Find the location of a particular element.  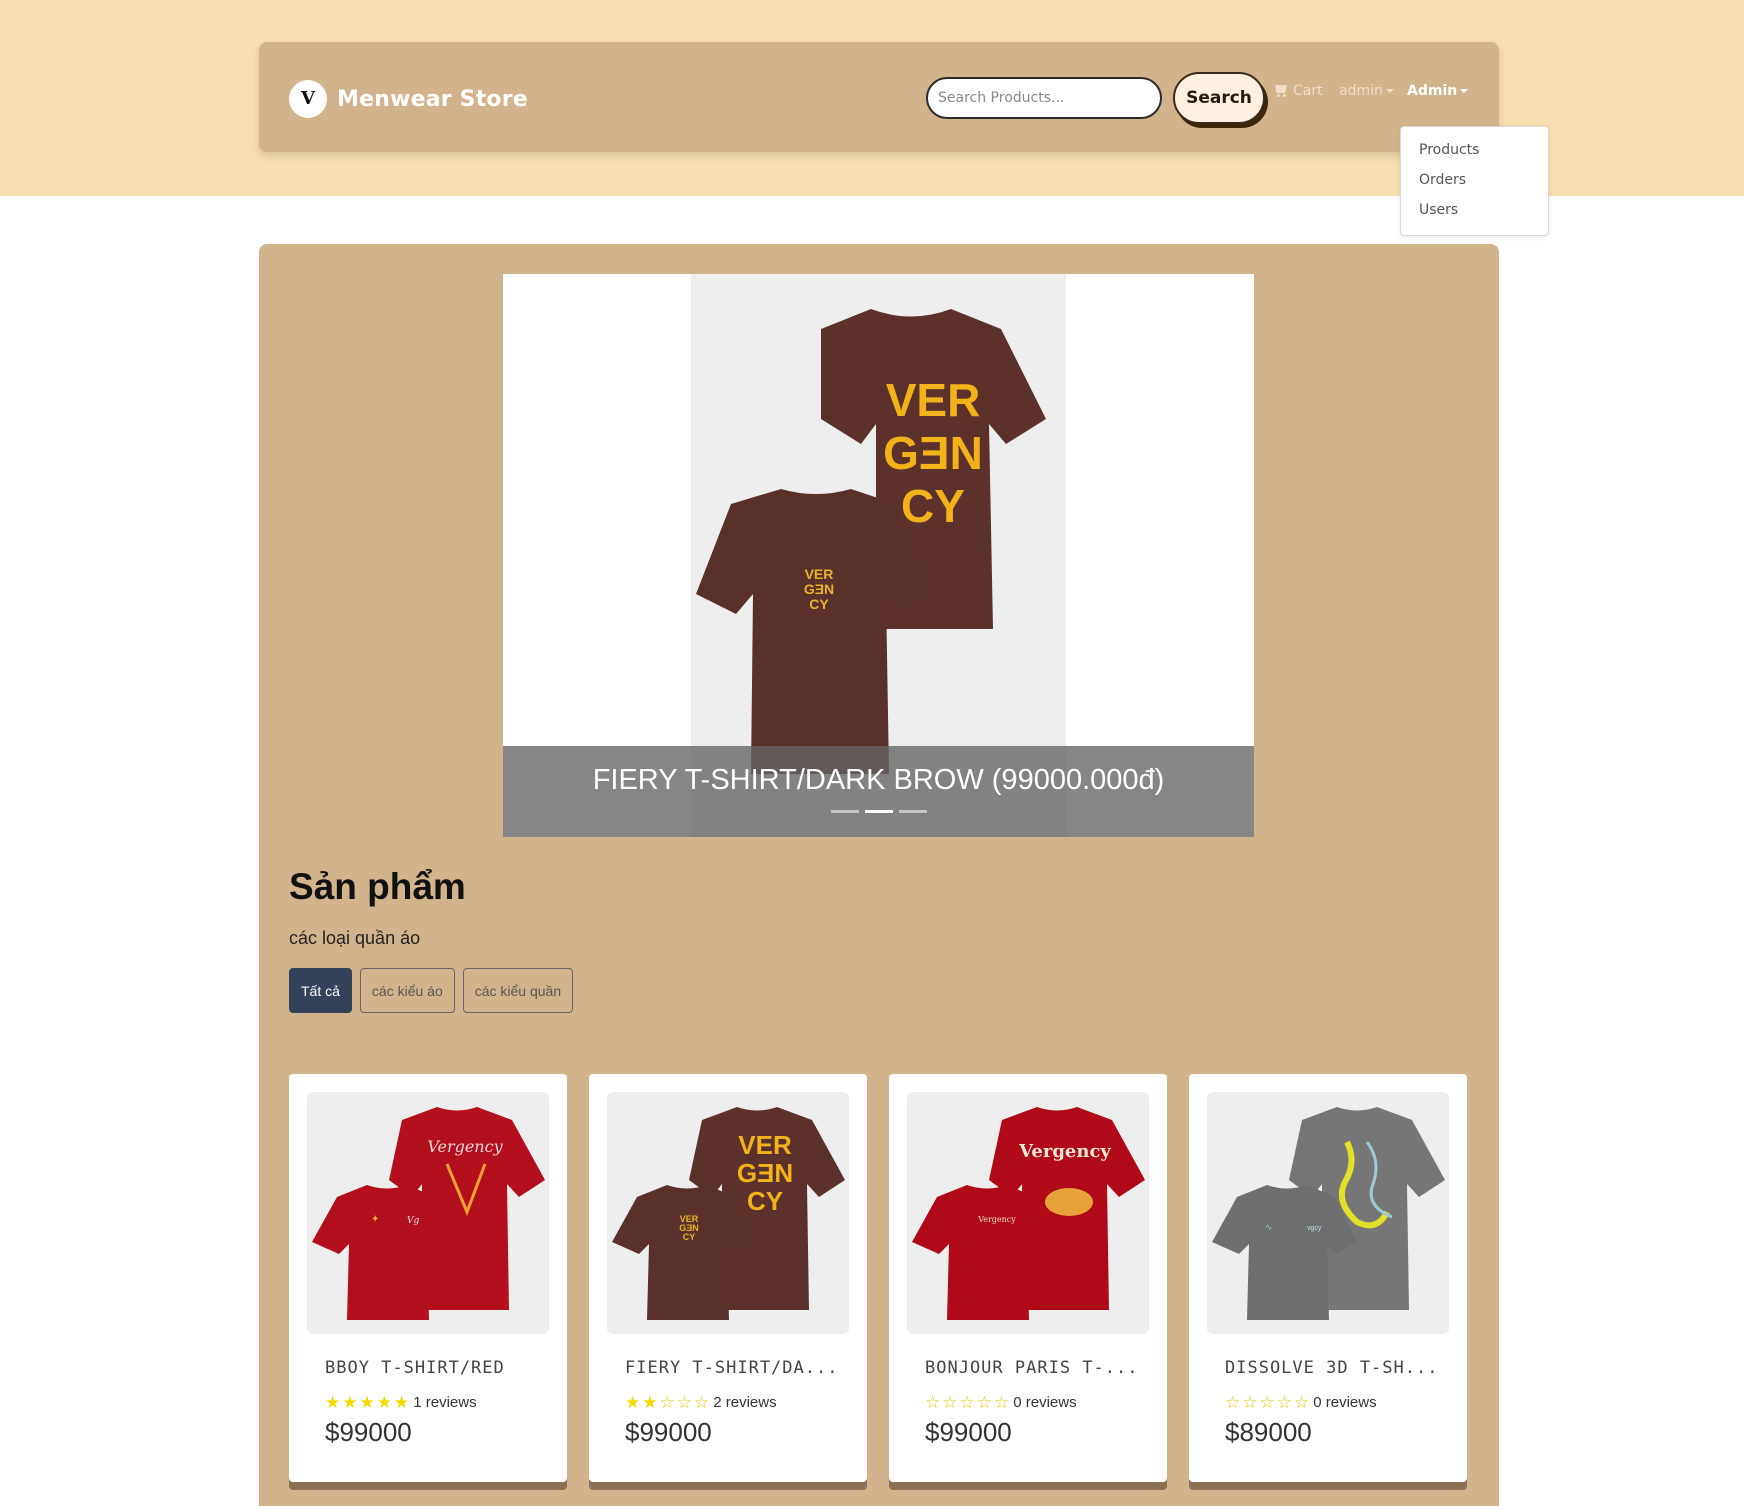

svg-text: Vg is located at coordinates (413, 1221).